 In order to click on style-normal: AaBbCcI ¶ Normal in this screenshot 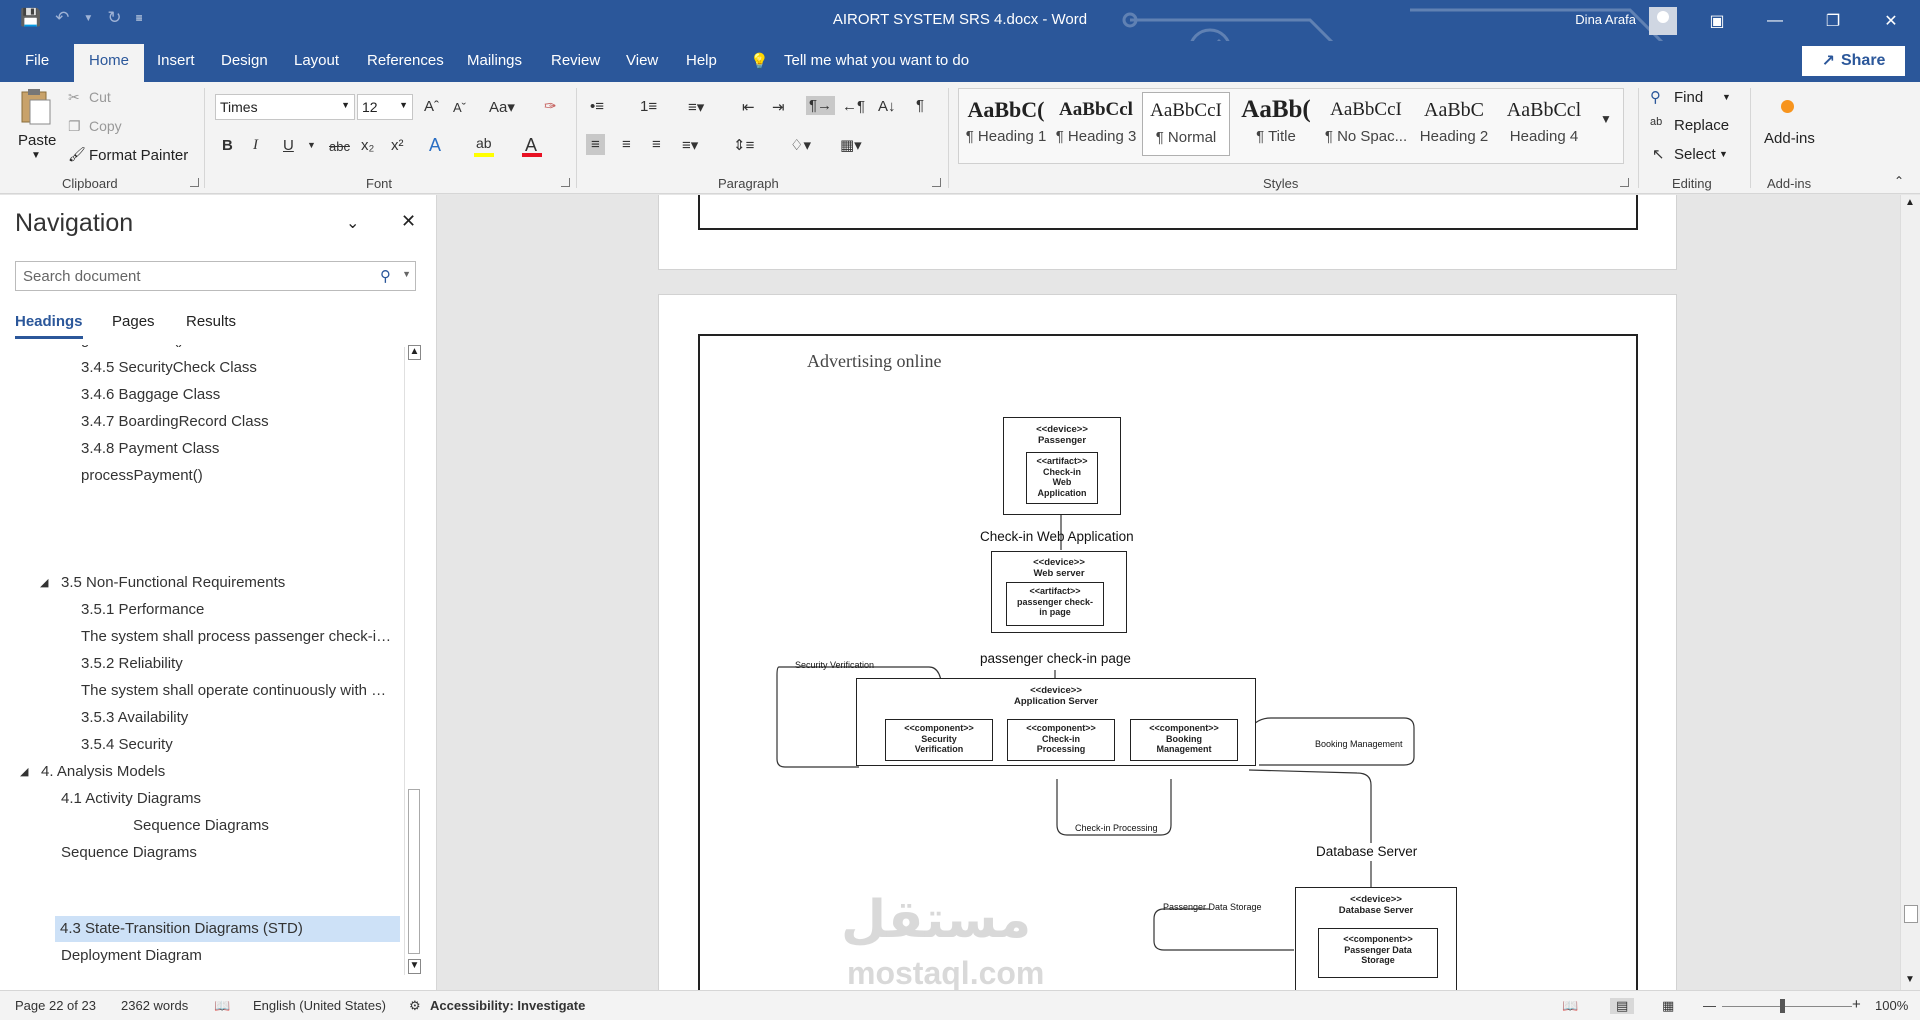, I will do `click(1186, 124)`.